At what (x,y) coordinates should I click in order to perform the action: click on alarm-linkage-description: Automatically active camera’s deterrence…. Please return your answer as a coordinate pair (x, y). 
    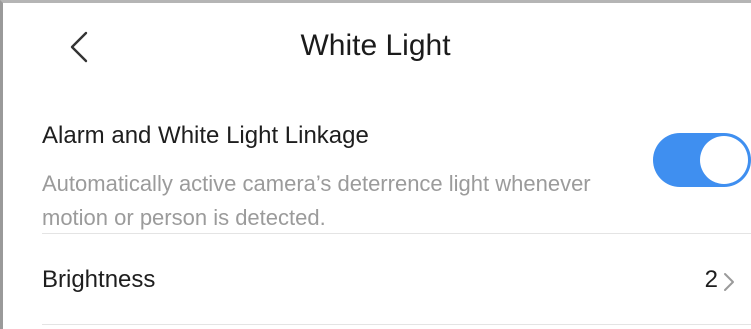
    Looking at the image, I should click on (316, 200).